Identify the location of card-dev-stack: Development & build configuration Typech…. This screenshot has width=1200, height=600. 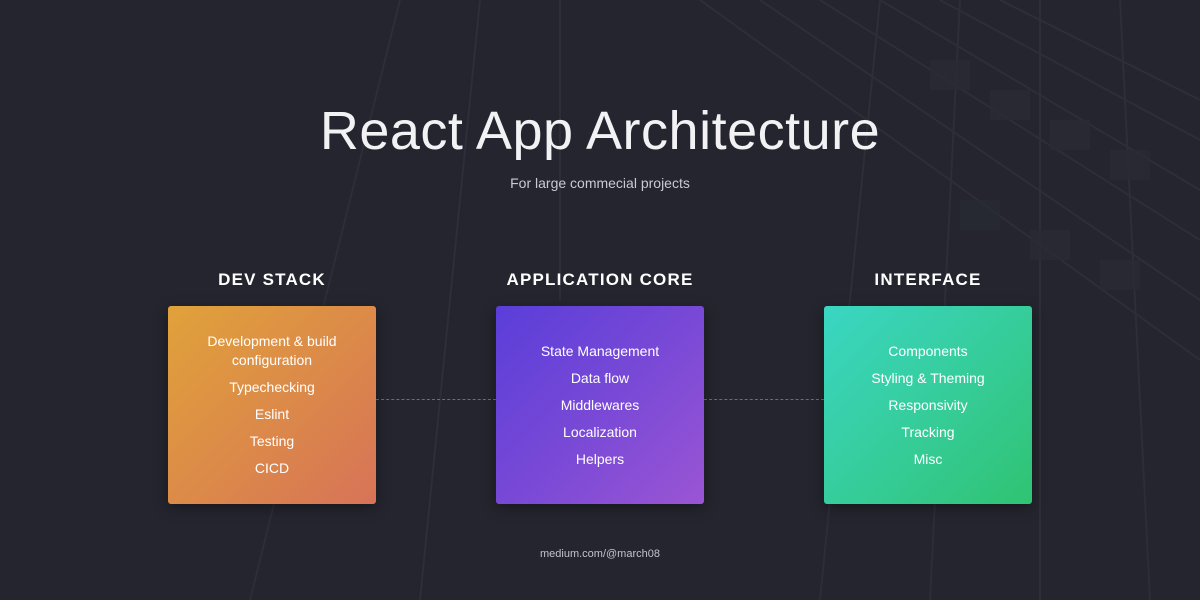
(272, 405).